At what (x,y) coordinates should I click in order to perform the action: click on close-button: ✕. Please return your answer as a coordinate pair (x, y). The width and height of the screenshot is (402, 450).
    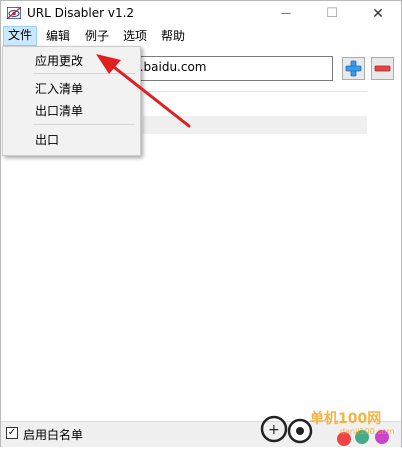
    Looking at the image, I should click on (378, 13).